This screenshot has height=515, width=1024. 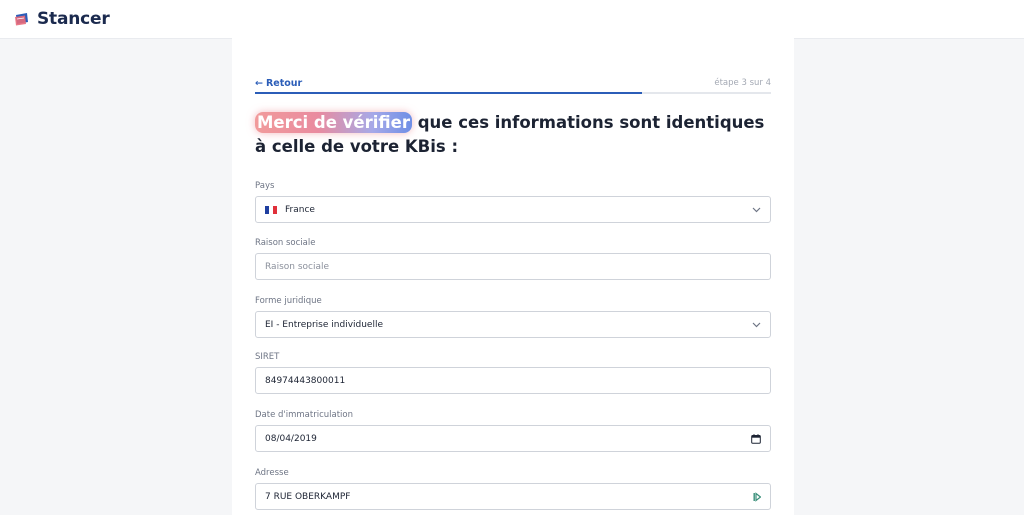 What do you see at coordinates (73, 19) in the screenshot?
I see `brand-name: Stancer` at bounding box center [73, 19].